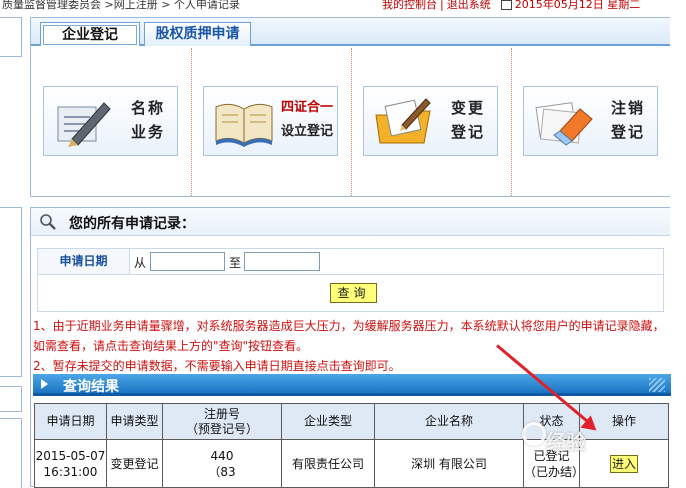  I want to click on end-date-input, so click(282, 261).